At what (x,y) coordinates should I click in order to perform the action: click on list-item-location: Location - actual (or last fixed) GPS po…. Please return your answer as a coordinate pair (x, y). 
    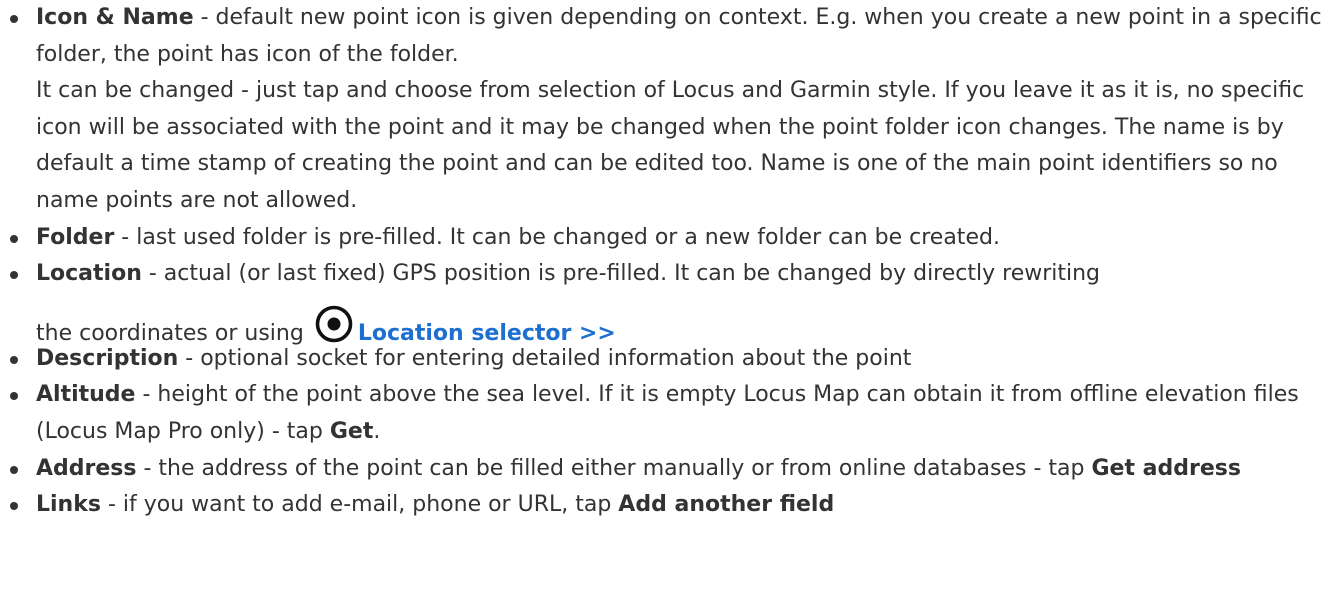
    Looking at the image, I should click on (669, 301).